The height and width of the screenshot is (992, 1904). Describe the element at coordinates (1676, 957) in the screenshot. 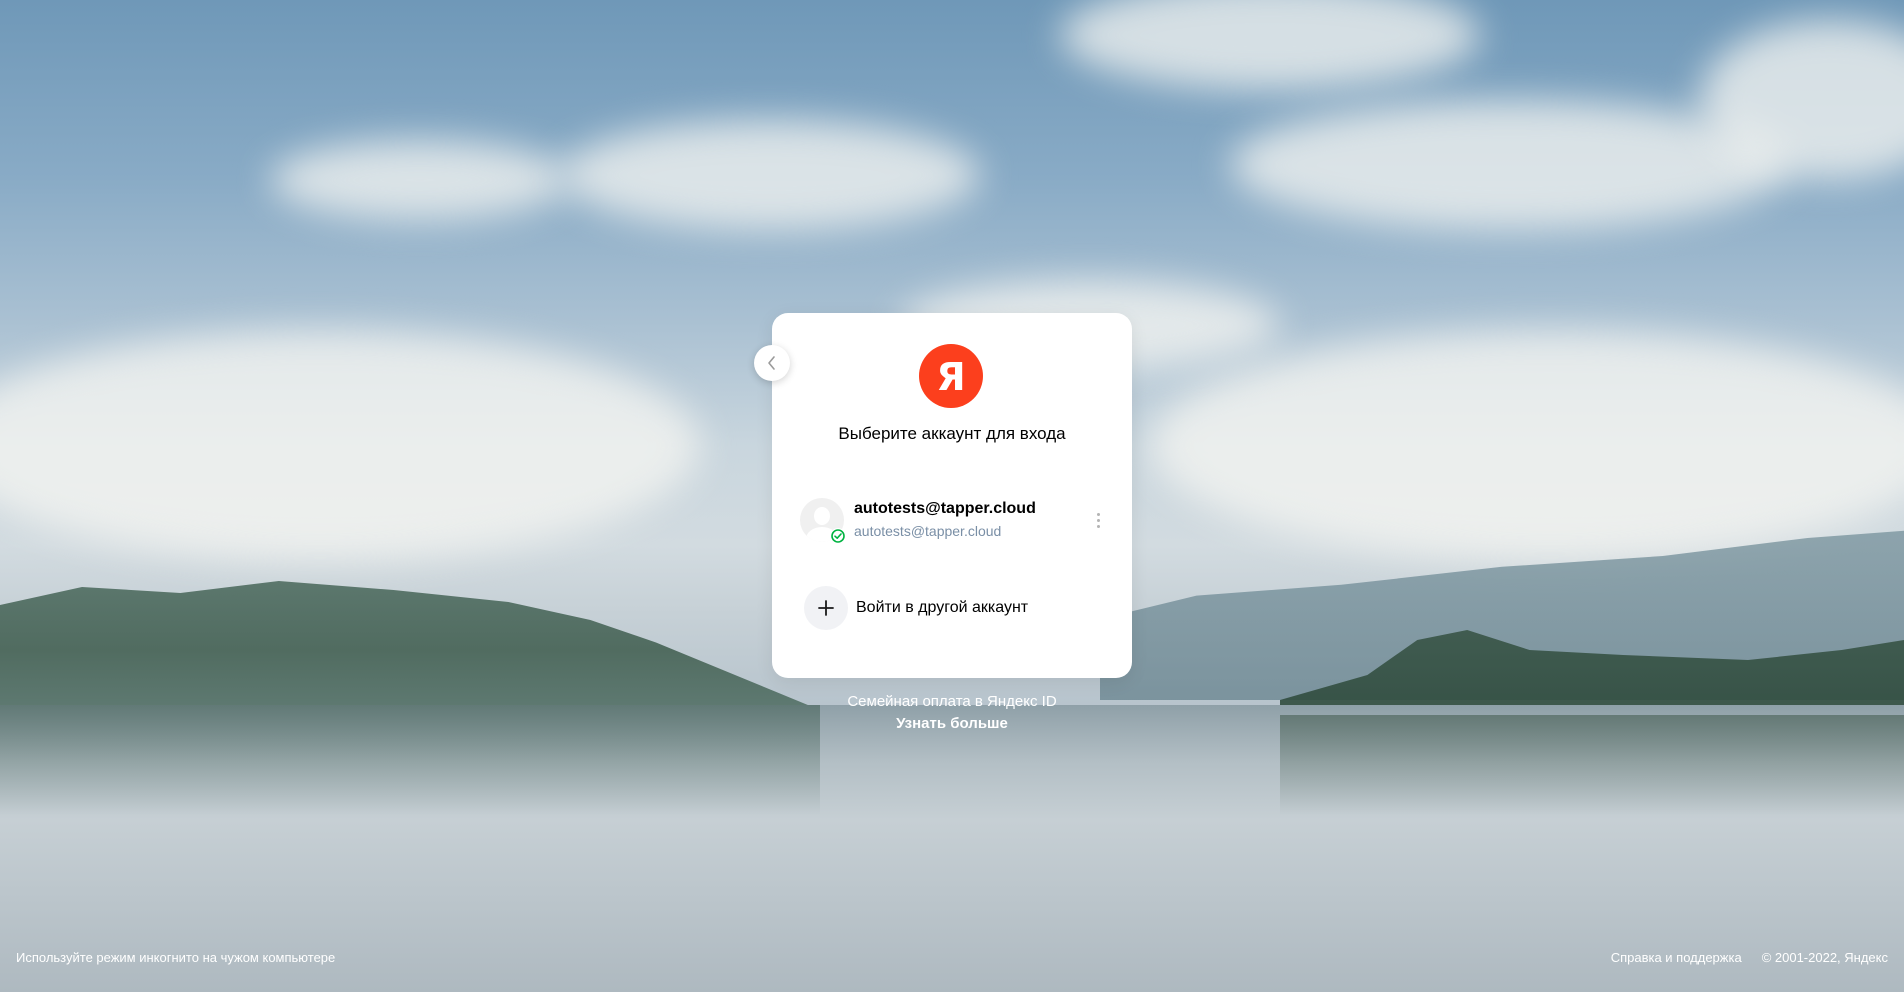

I see `help-link: Справка и поддержка` at that location.